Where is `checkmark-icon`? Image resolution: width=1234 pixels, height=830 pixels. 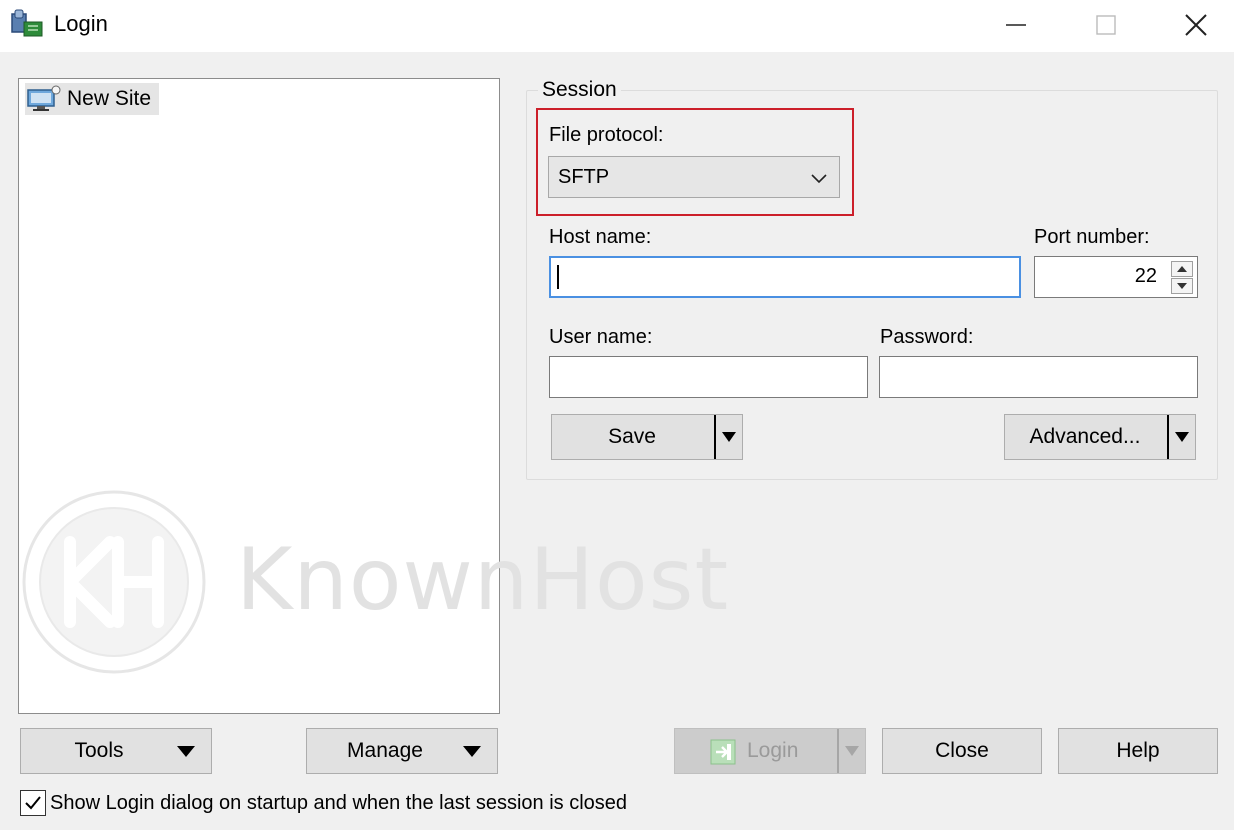
checkmark-icon is located at coordinates (33, 803).